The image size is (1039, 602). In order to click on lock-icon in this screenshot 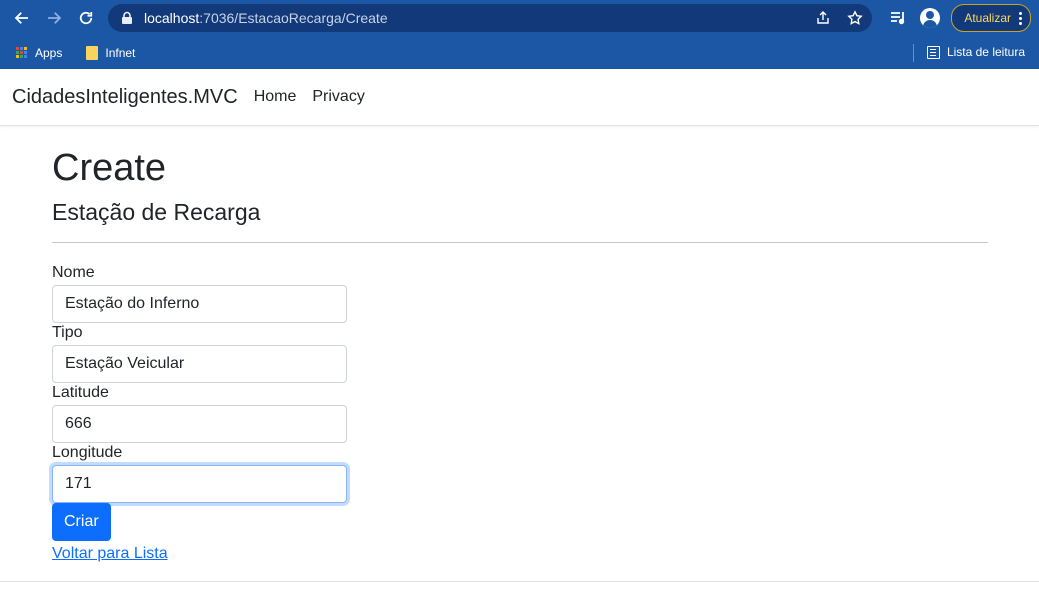, I will do `click(127, 18)`.